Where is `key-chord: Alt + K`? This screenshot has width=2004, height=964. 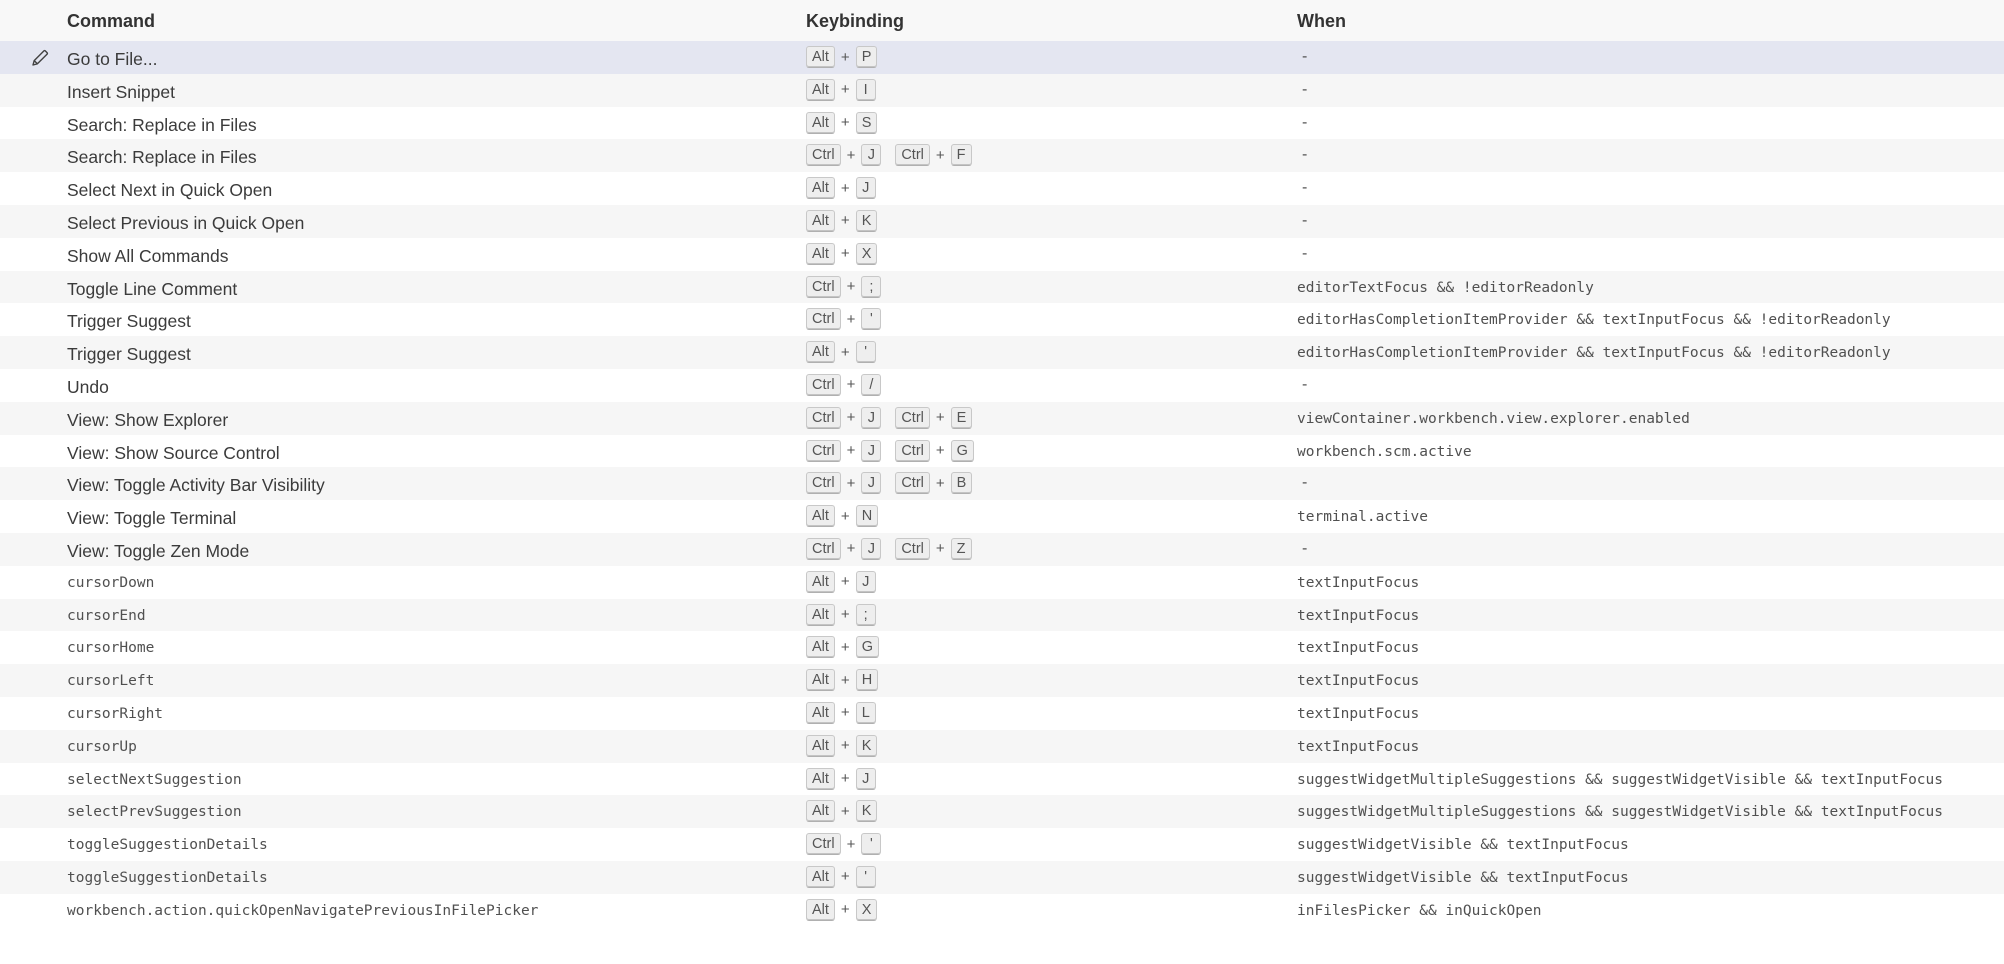 key-chord: Alt + K is located at coordinates (842, 811).